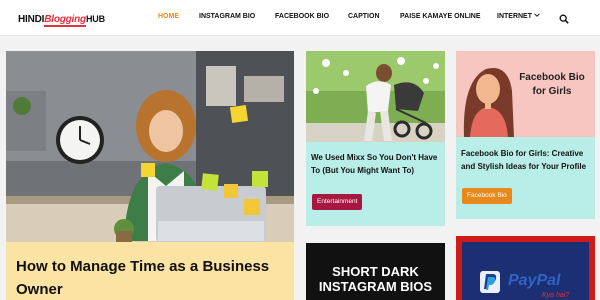 Image resolution: width=600 pixels, height=300 pixels. I want to click on nav-item-home: HOME, so click(168, 16).